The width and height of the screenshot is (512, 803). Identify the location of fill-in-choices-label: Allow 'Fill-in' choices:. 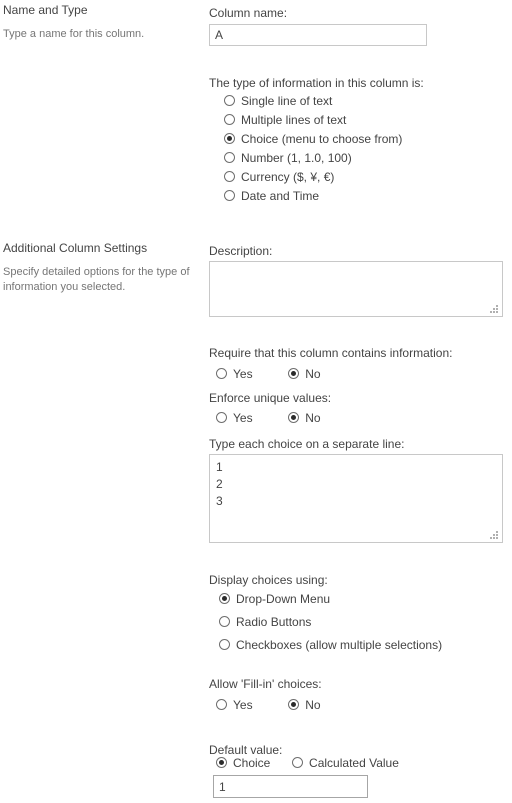
(265, 684).